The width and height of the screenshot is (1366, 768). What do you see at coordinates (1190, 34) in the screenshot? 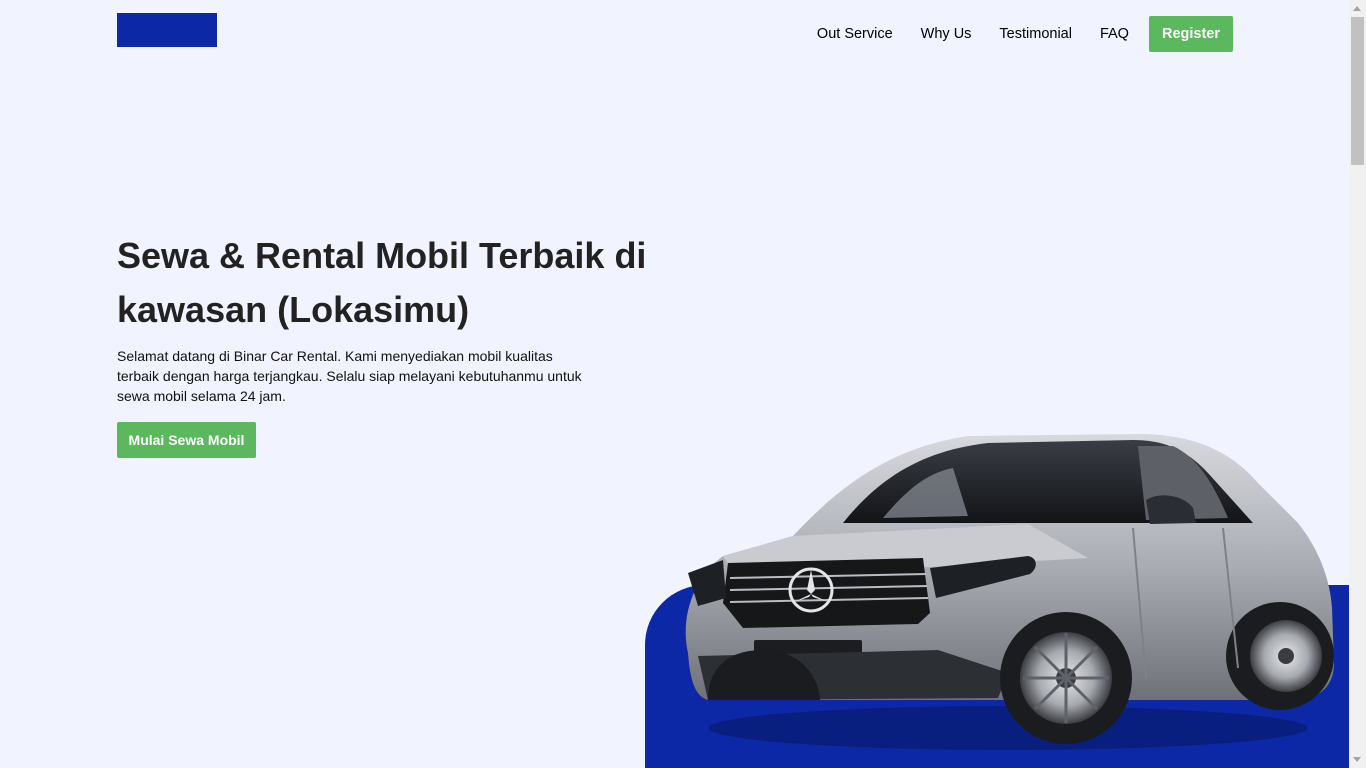
I see `register-button: Register` at bounding box center [1190, 34].